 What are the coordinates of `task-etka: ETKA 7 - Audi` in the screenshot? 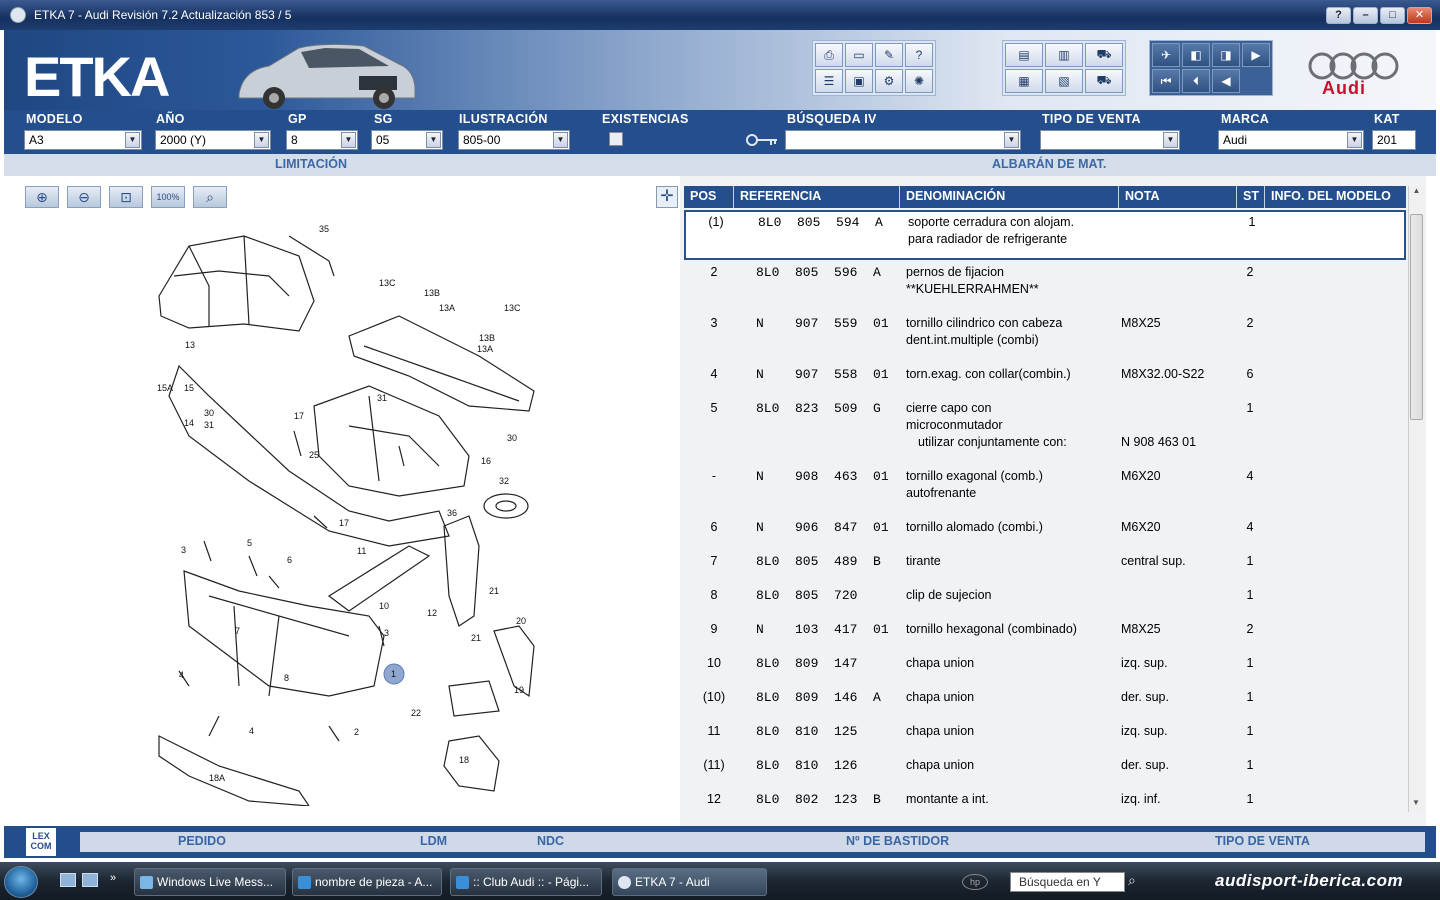 It's located at (689, 882).